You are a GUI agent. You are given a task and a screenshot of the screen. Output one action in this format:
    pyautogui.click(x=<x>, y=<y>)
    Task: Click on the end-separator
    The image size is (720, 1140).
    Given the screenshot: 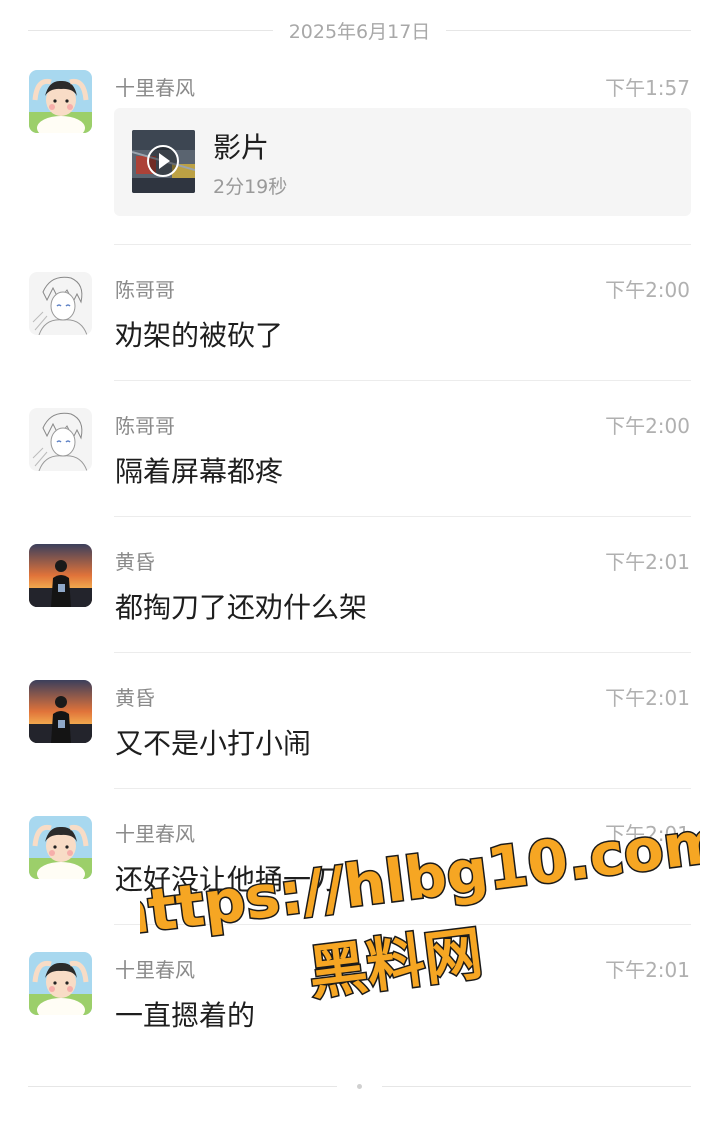 What is the action you would take?
    pyautogui.click(x=359, y=1086)
    